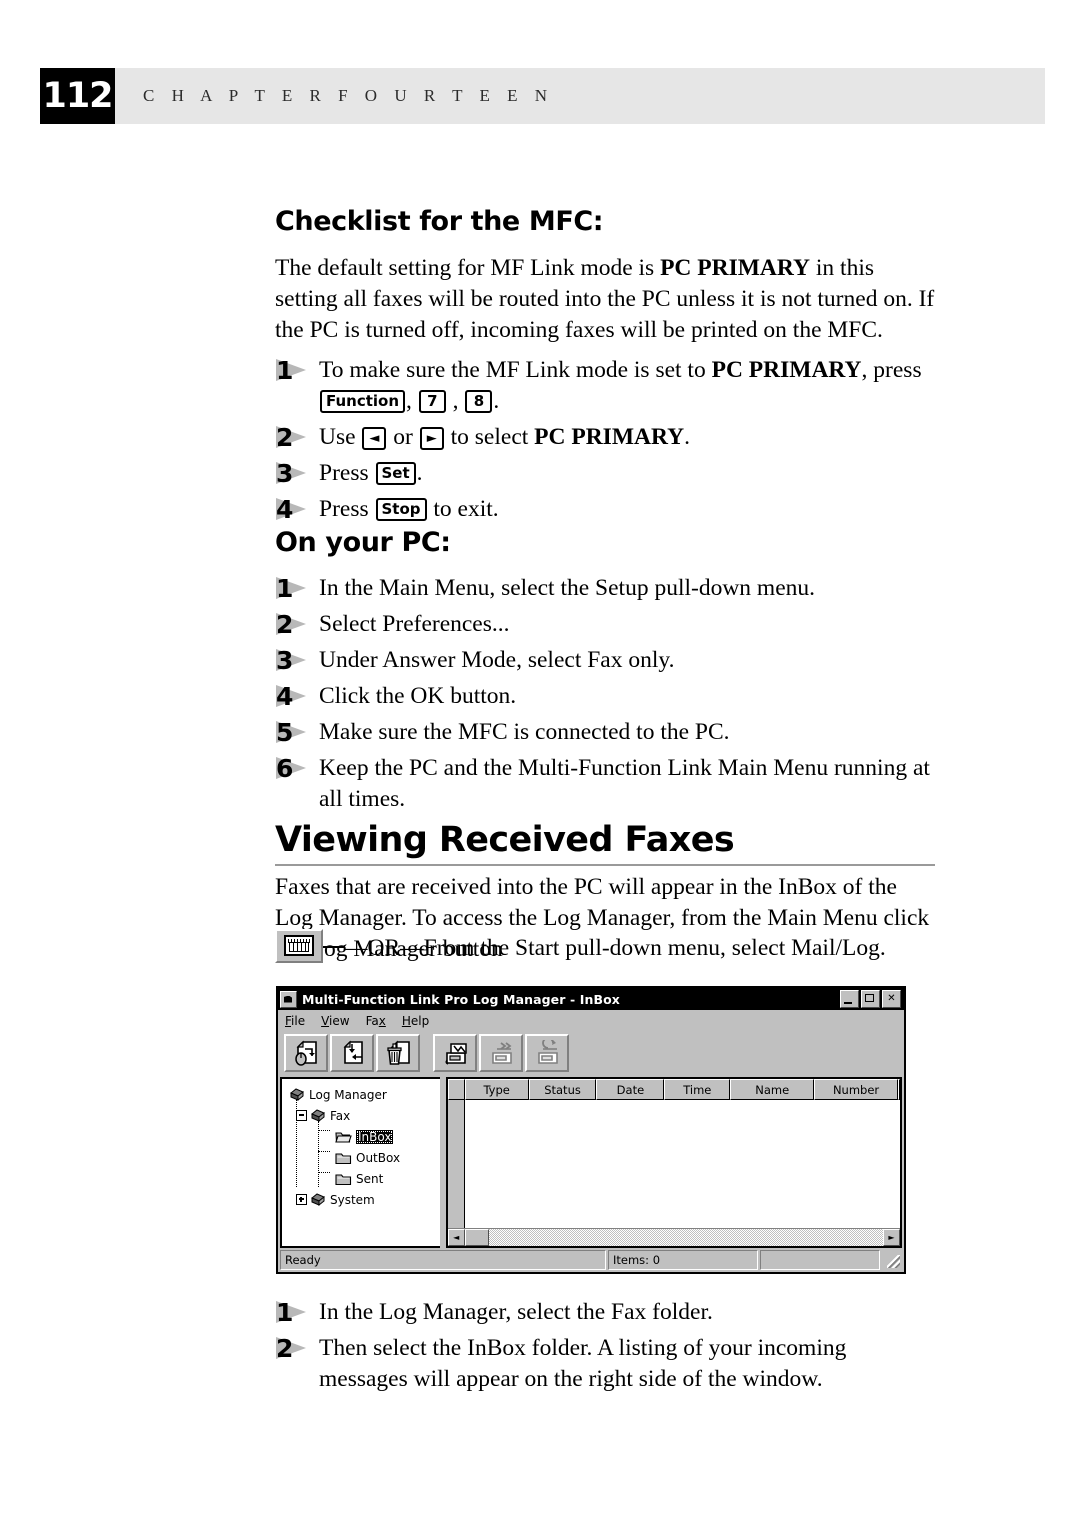 This screenshot has height=1526, width=1080. What do you see at coordinates (363, 401) in the screenshot?
I see `key-function: Function` at bounding box center [363, 401].